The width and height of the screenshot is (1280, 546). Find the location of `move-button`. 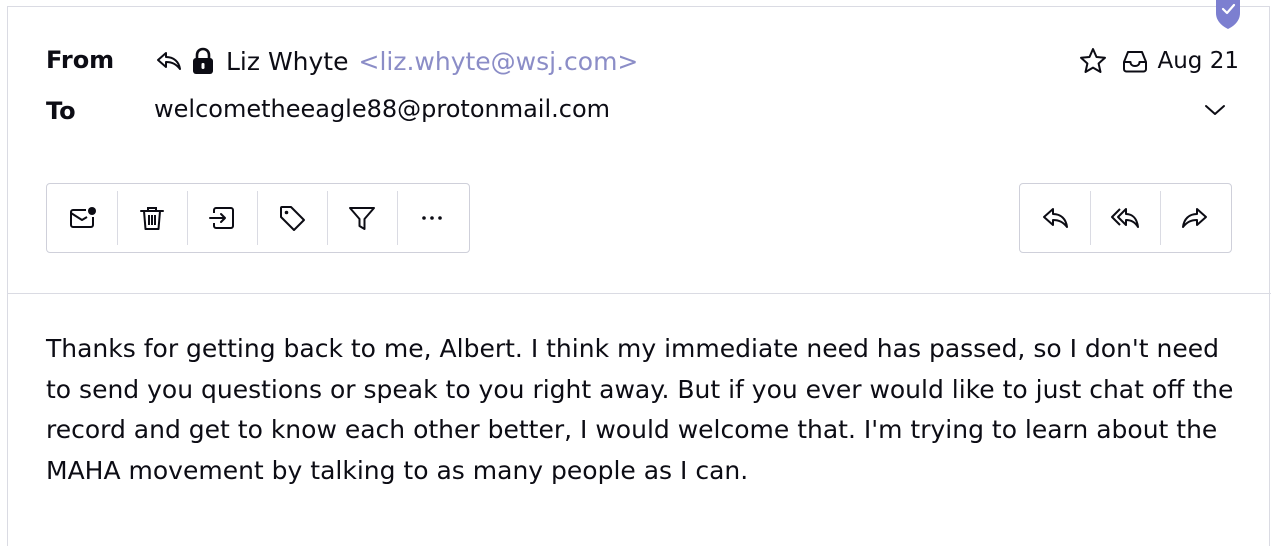

move-button is located at coordinates (222, 218).